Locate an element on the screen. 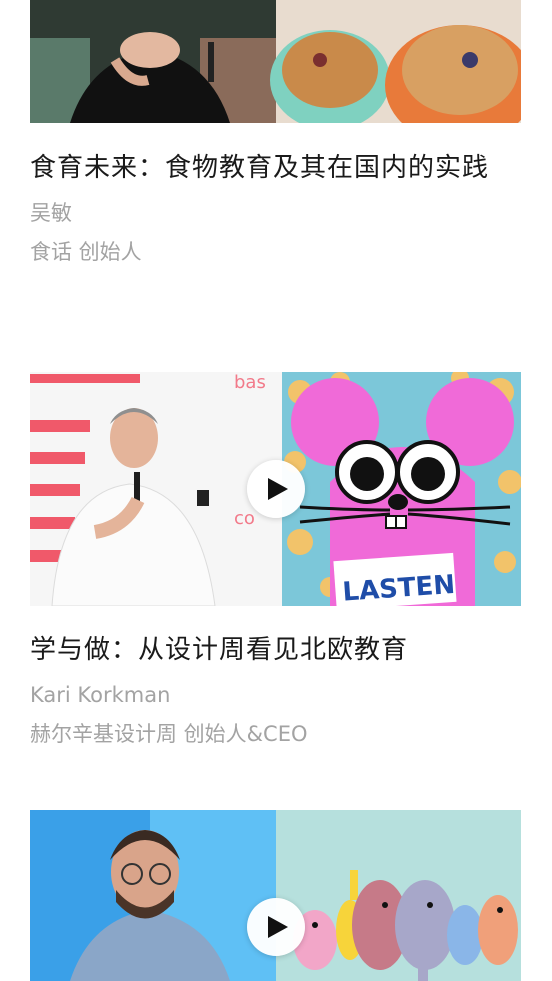  speaker-role: 食话 创始人 is located at coordinates (86, 252).